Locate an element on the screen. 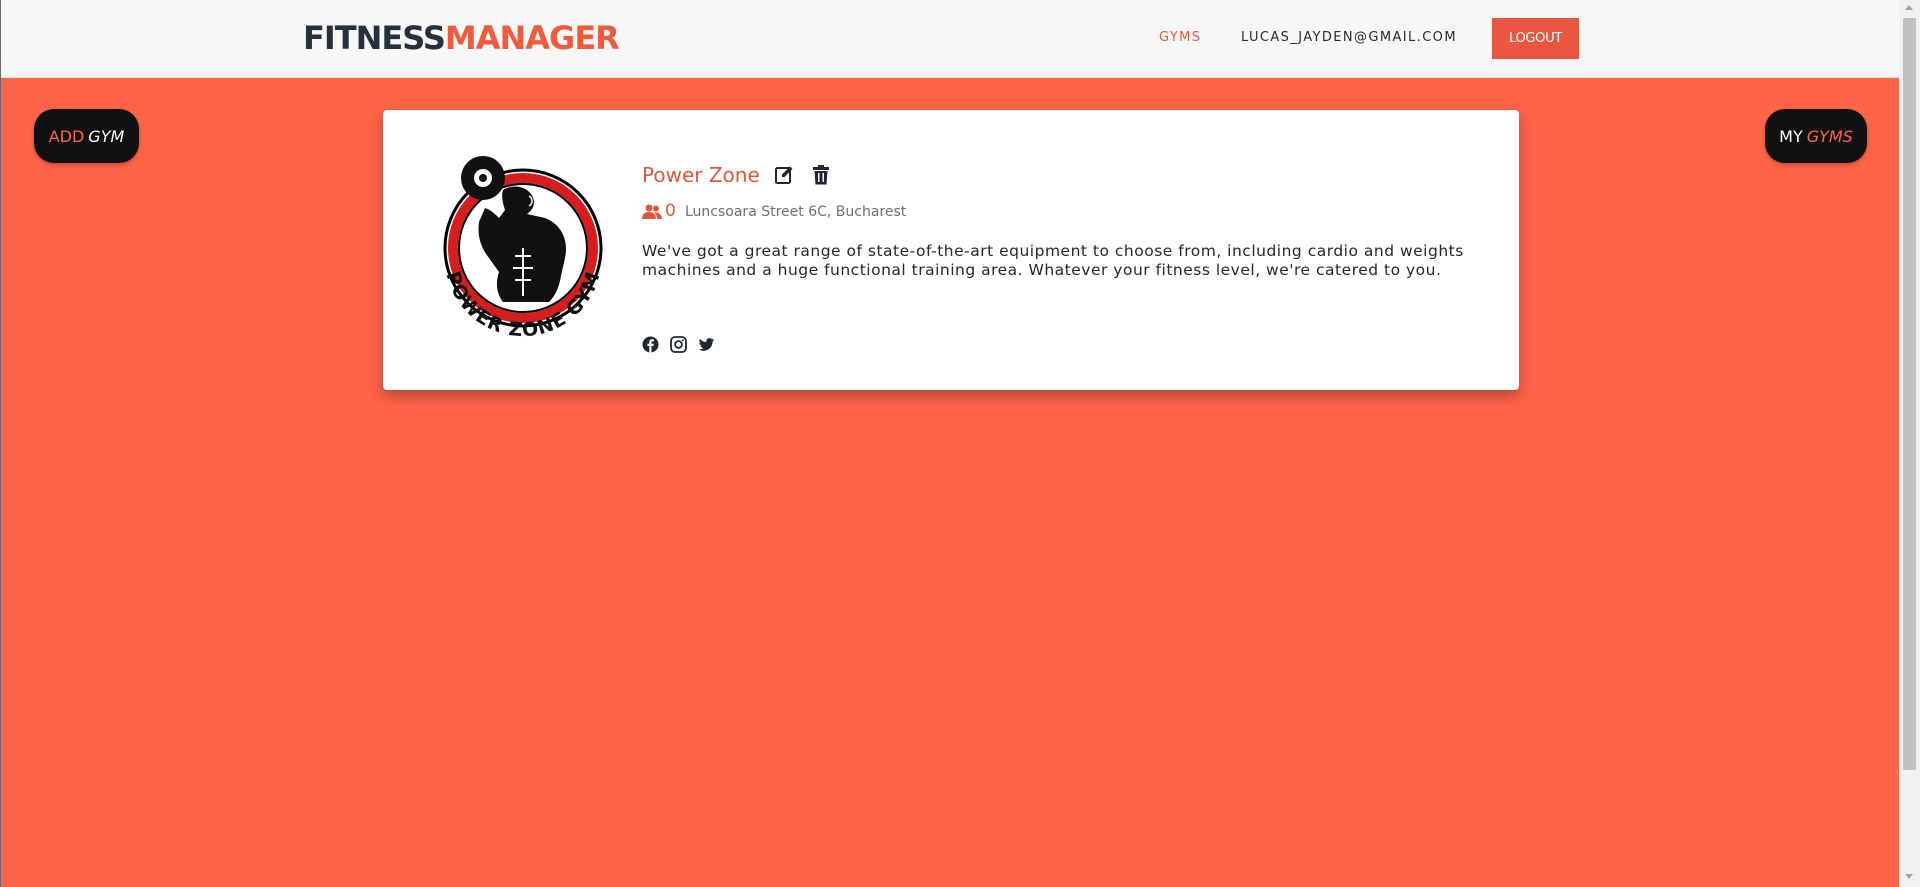 This screenshot has width=1920, height=887. gym-name: Power Zone is located at coordinates (701, 175).